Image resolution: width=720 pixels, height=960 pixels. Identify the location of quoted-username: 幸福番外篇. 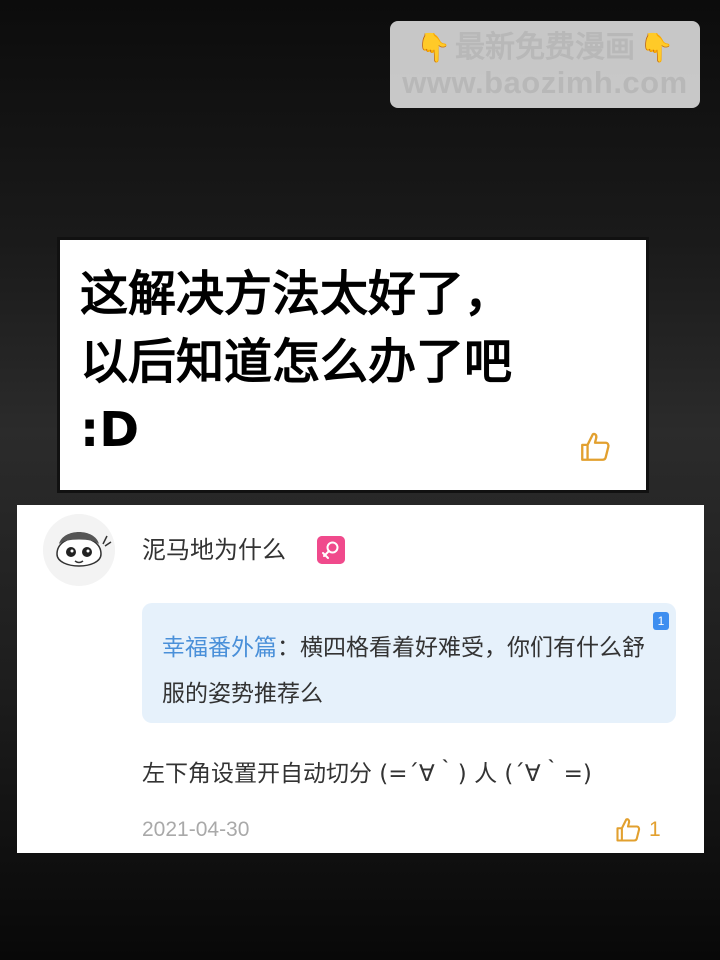
(219, 648).